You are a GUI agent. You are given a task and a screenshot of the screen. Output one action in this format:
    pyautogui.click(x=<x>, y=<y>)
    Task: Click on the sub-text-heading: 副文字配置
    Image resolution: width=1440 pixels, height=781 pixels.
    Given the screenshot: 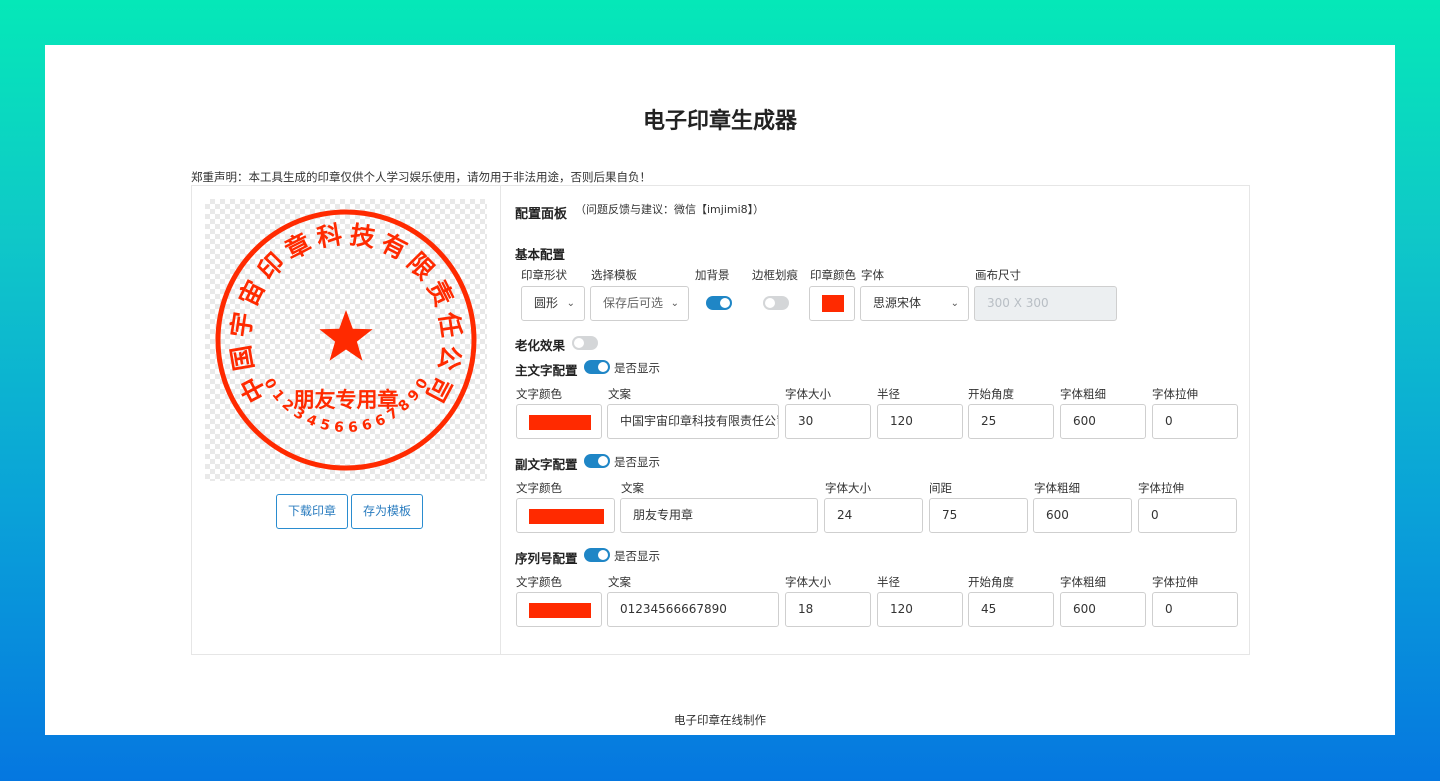 What is the action you would take?
    pyautogui.click(x=546, y=464)
    